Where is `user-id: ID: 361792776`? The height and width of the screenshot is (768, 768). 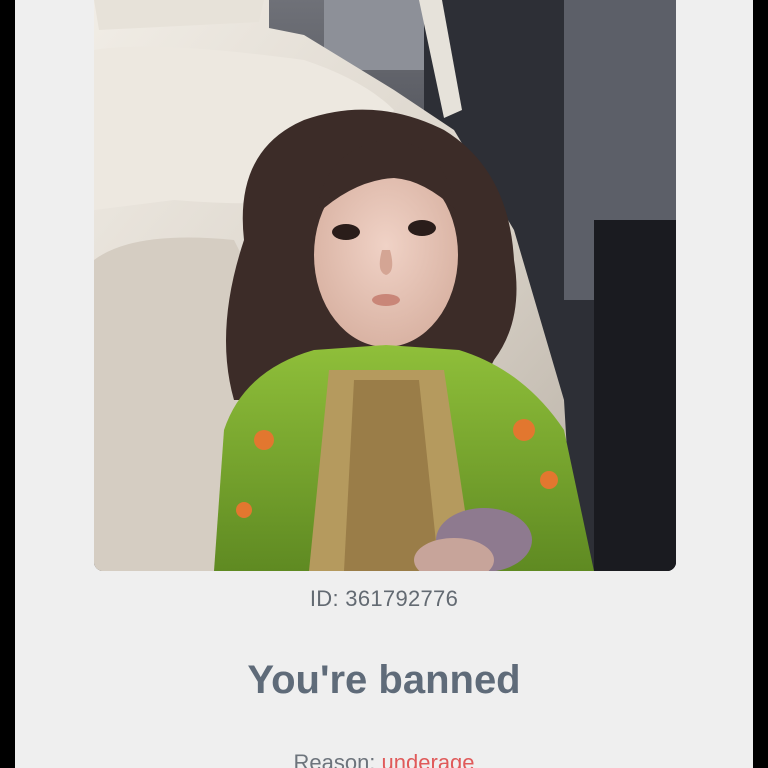
user-id: ID: 361792776 is located at coordinates (384, 599).